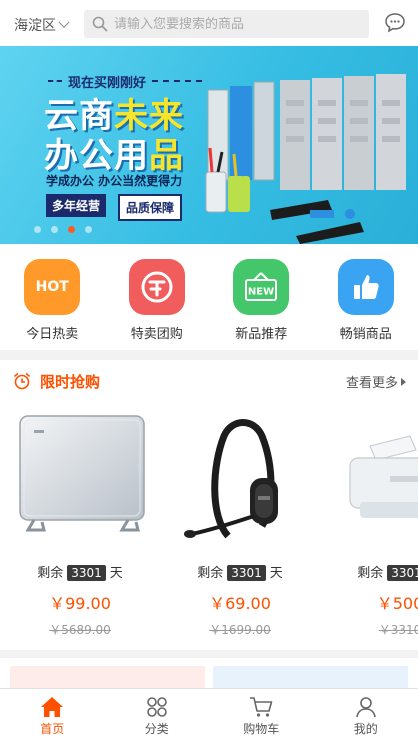 Image resolution: width=418 pixels, height=740 pixels. Describe the element at coordinates (261, 707) in the screenshot. I see `cart-icon` at that location.